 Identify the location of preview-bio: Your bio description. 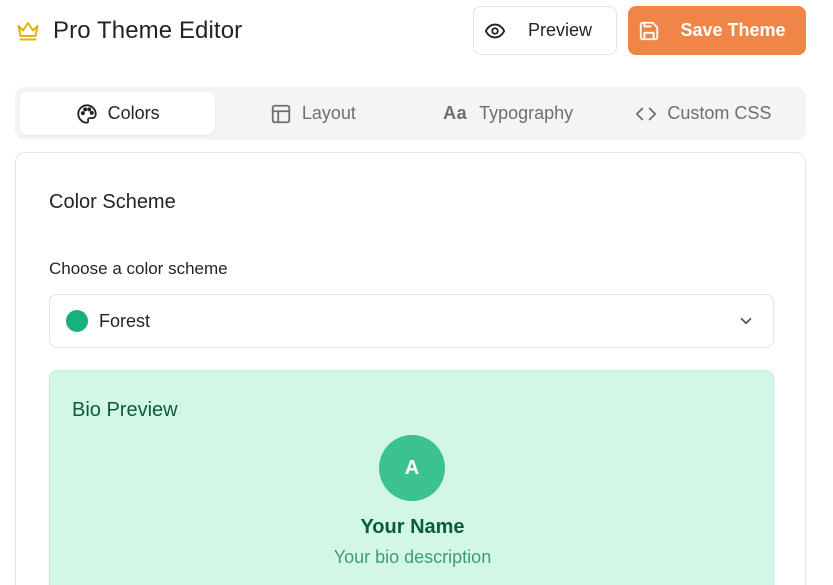
(412, 557).